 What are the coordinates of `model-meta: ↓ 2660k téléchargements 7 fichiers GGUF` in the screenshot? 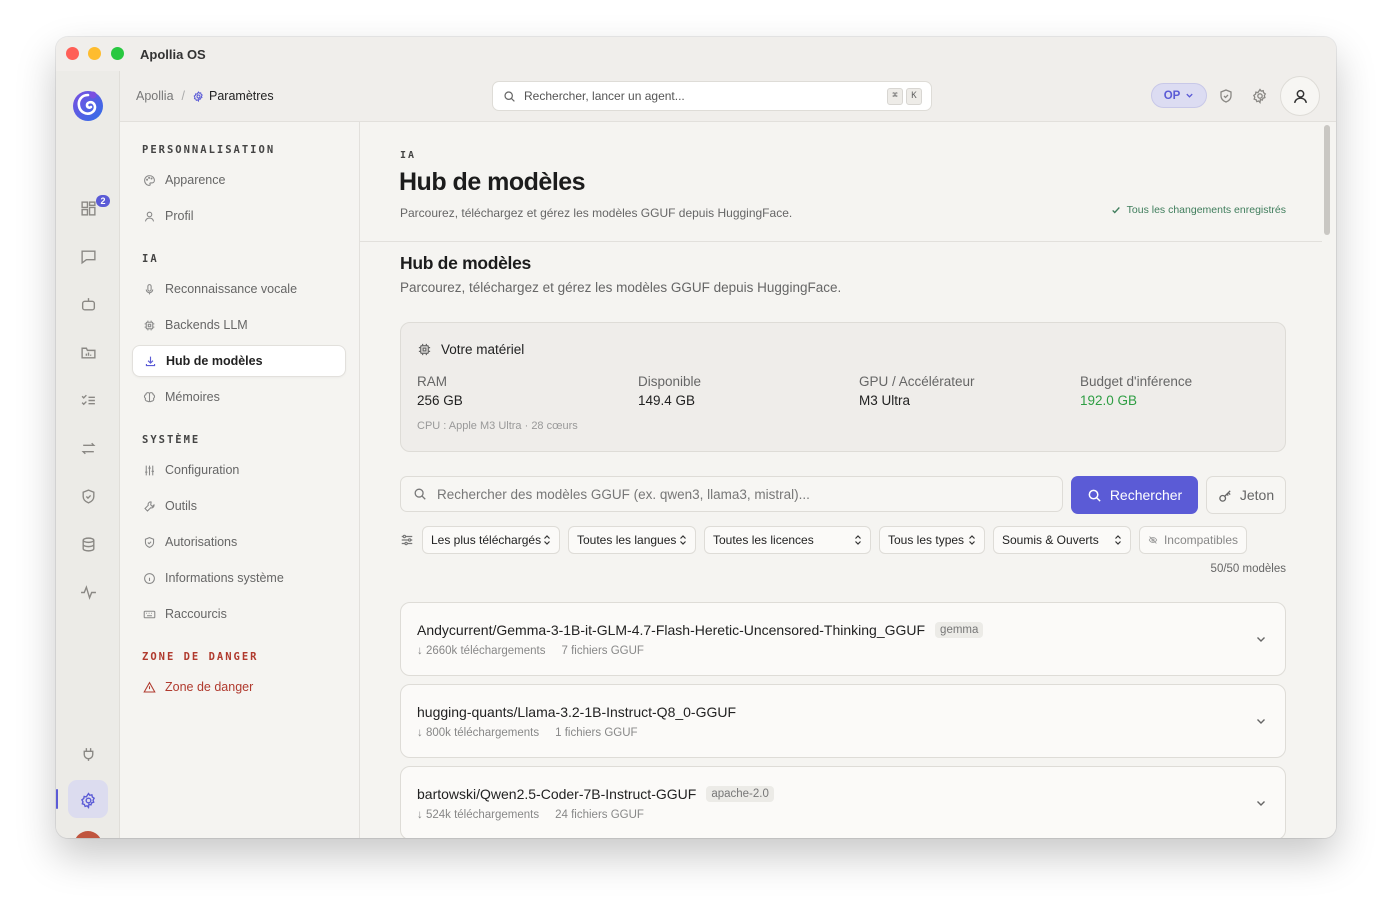 It's located at (530, 651).